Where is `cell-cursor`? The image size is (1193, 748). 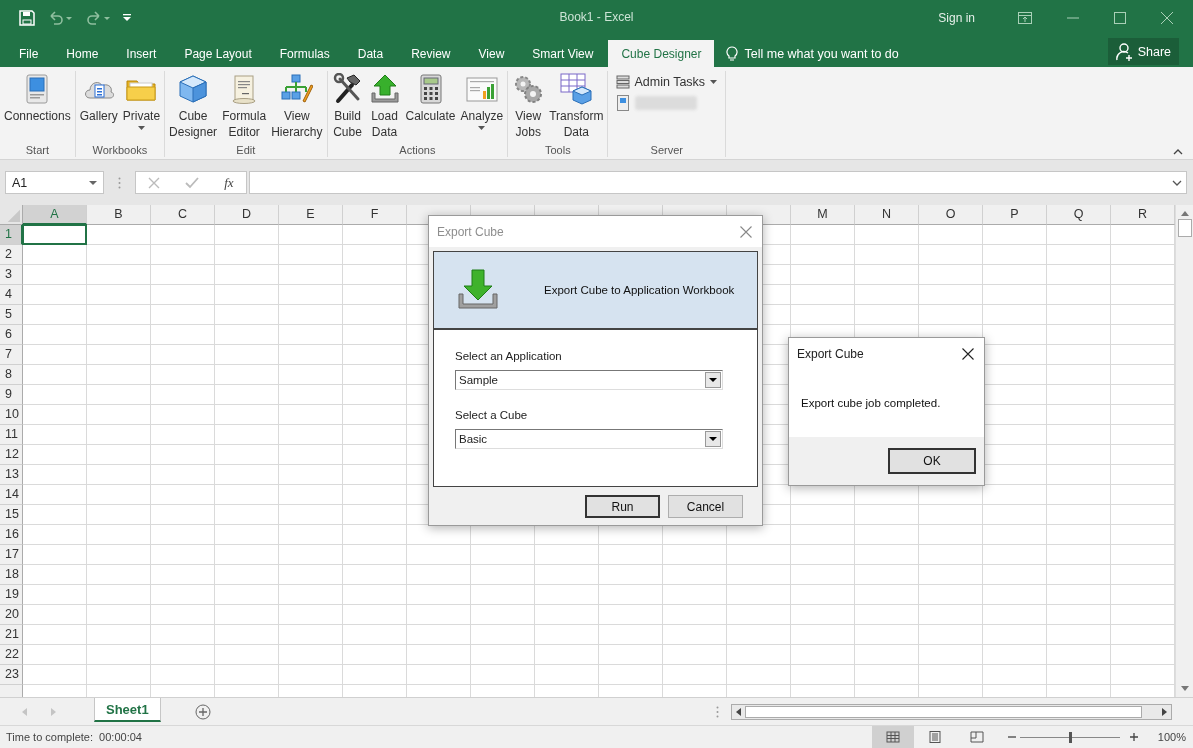
cell-cursor is located at coordinates (54, 234).